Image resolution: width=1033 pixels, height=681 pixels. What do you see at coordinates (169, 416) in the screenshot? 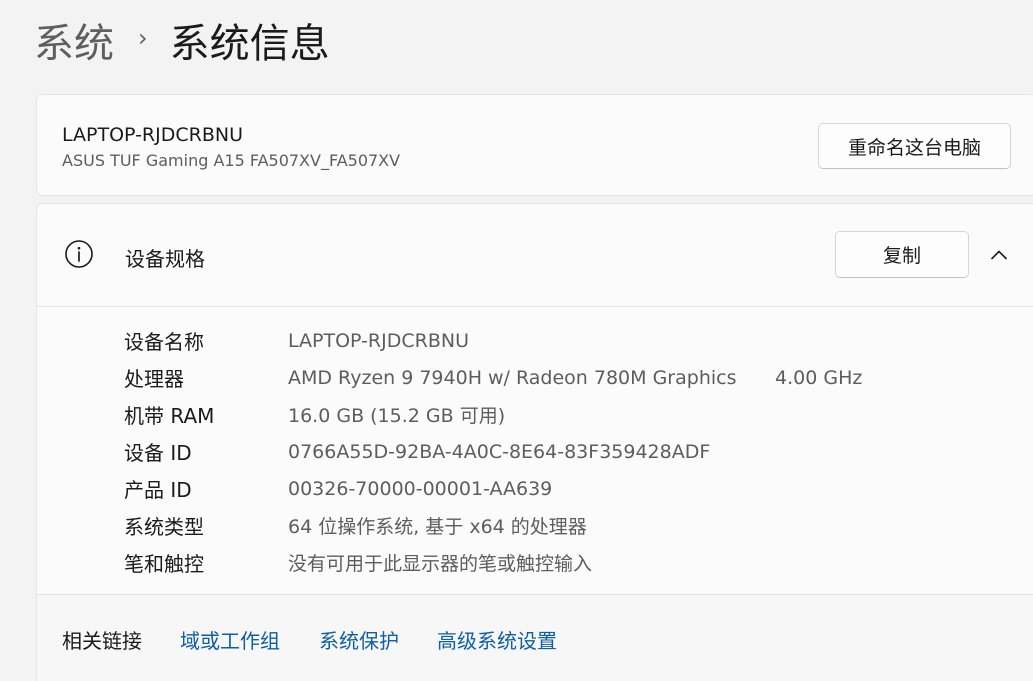
I see `spec-label: 机带 RAM` at bounding box center [169, 416].